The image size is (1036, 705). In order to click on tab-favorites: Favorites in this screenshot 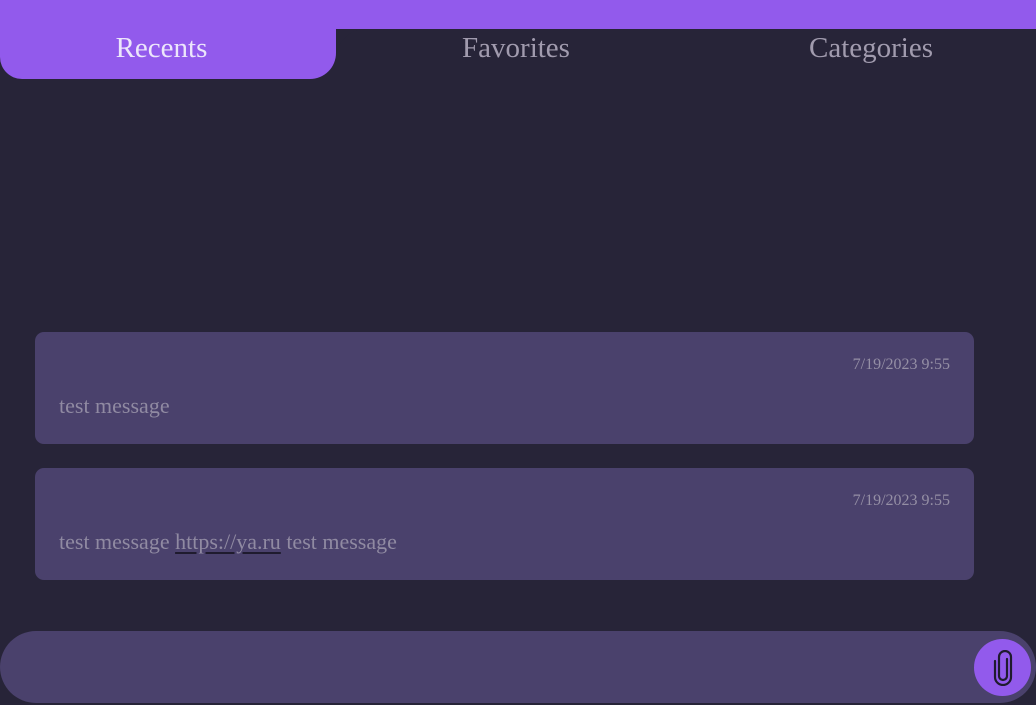, I will do `click(516, 48)`.